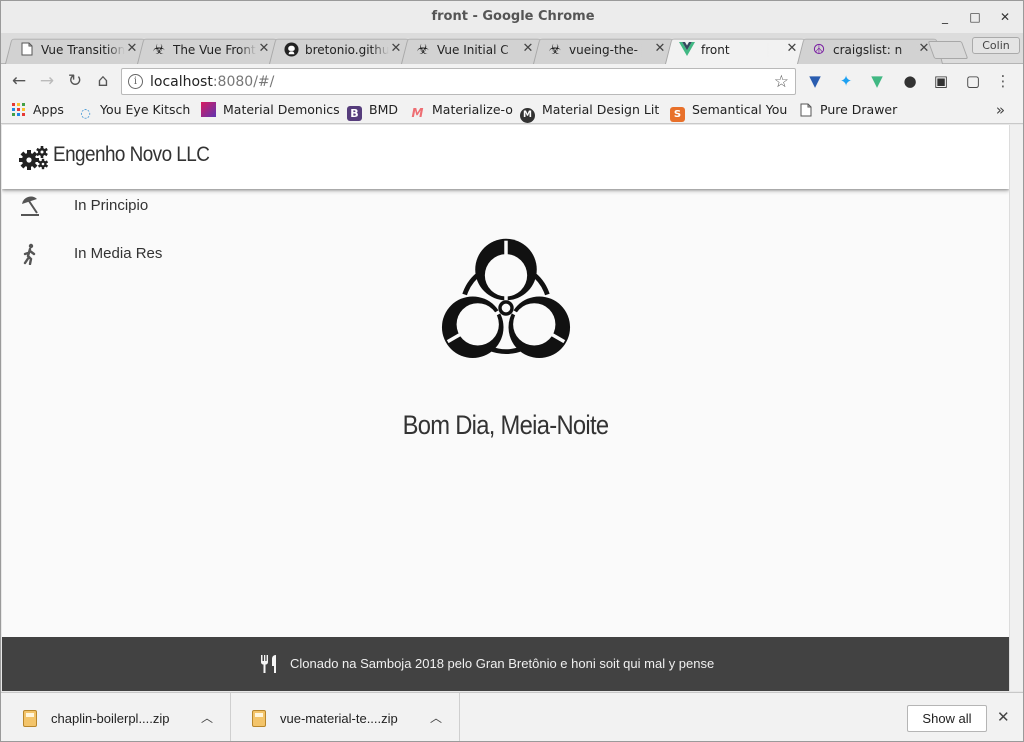  Describe the element at coordinates (743, 50) in the screenshot. I see `tab-label: front` at that location.